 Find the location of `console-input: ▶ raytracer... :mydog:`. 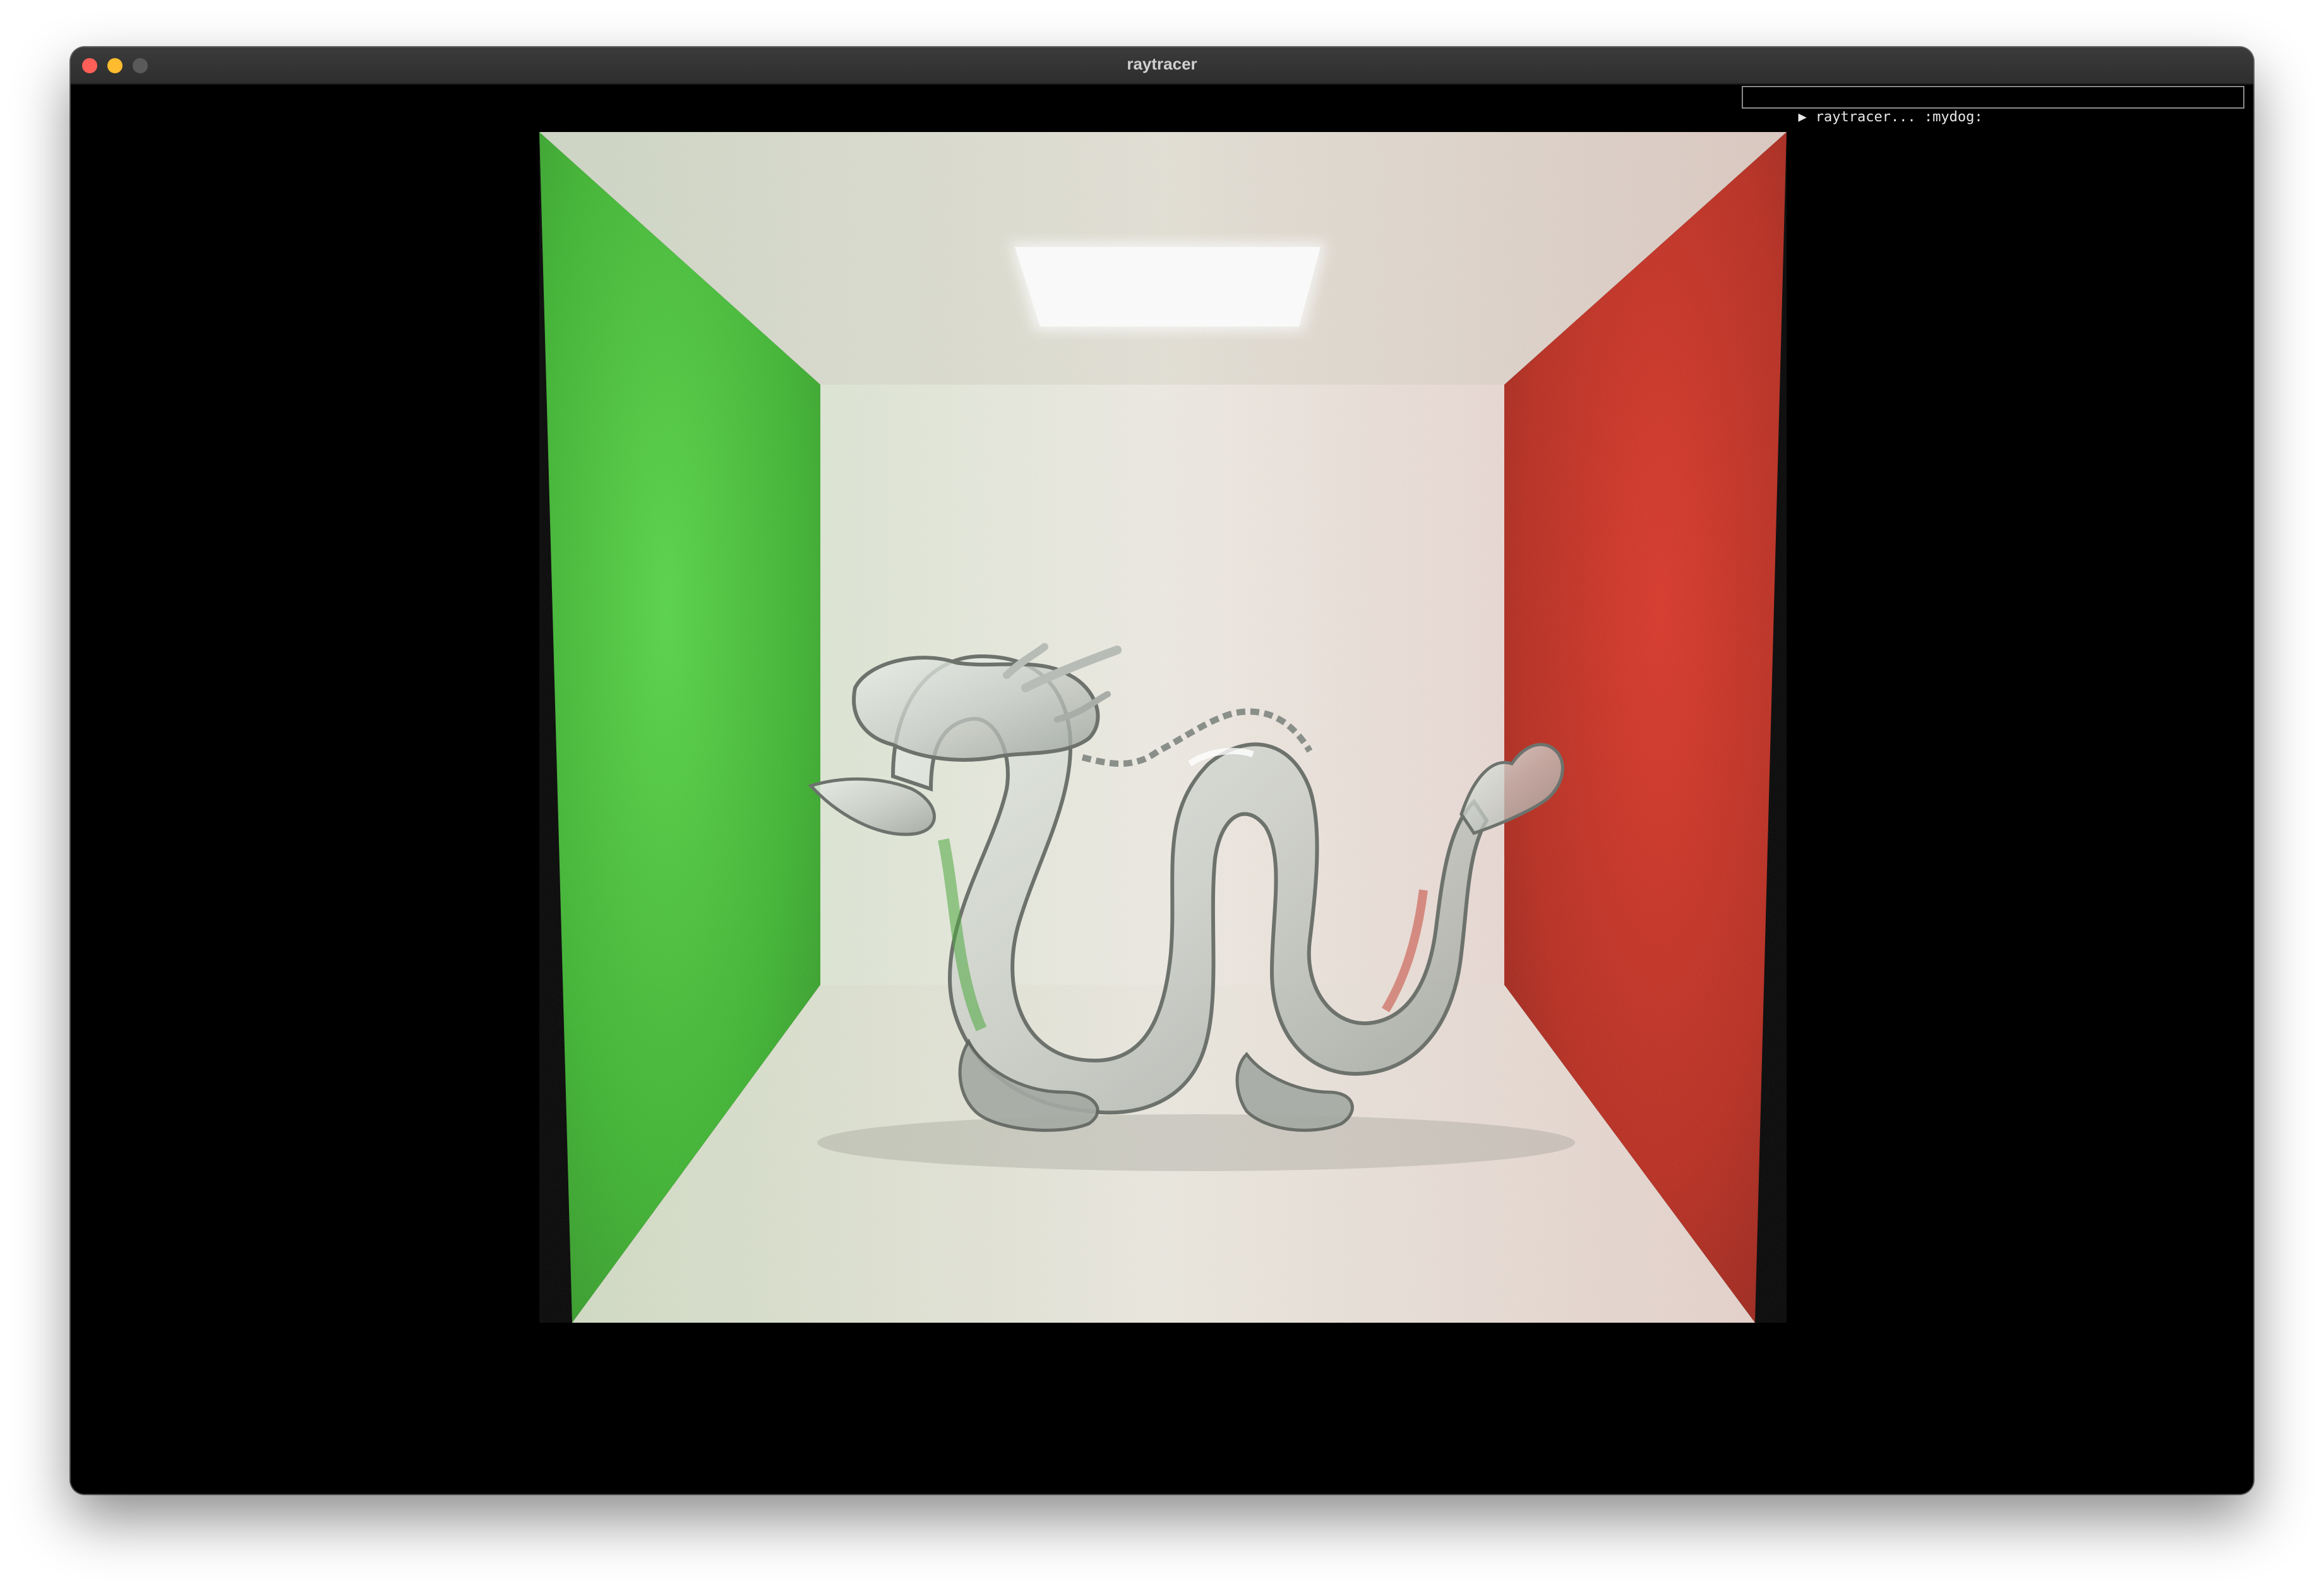

console-input: ▶ raytracer... :mydog: is located at coordinates (1993, 105).